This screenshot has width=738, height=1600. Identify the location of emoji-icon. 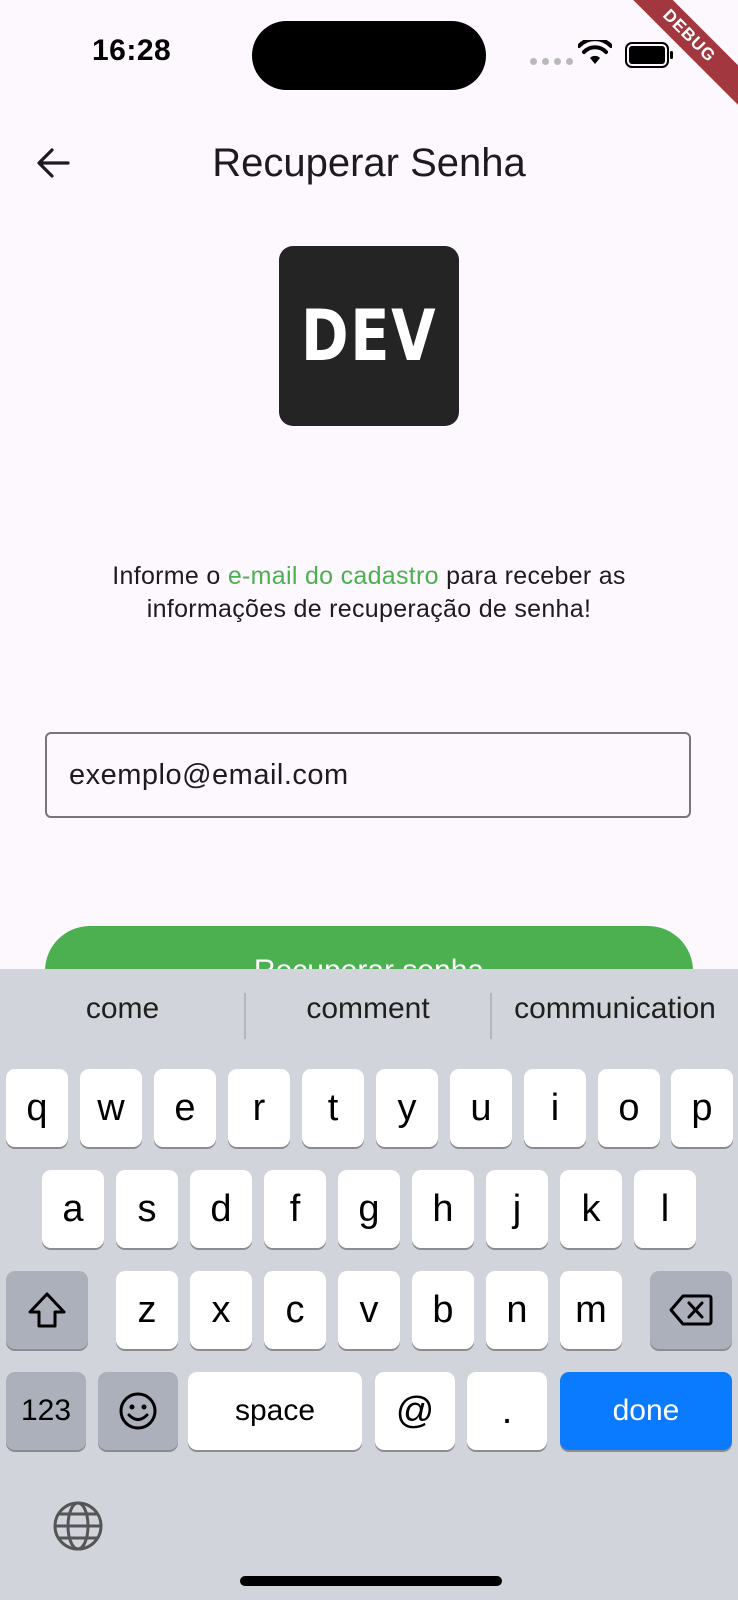
(138, 1411).